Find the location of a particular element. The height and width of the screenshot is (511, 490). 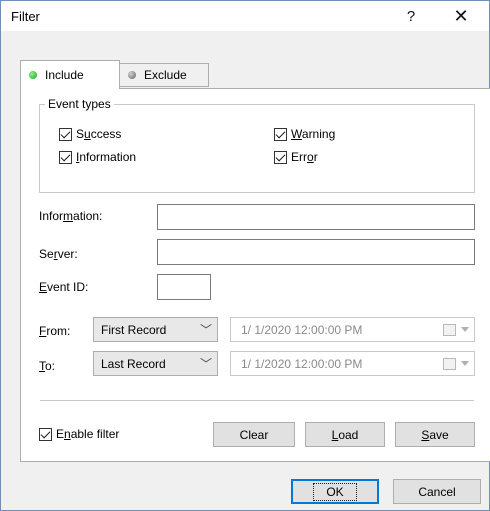

error-checkbox: Error is located at coordinates (296, 157).